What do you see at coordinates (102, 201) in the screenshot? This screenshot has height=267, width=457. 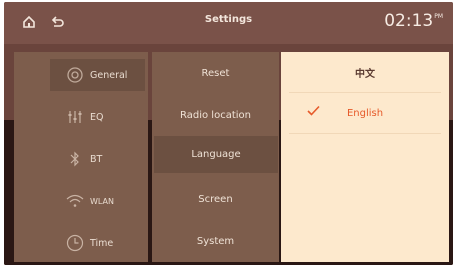 I see `sidebar-item-label: WLAN` at bounding box center [102, 201].